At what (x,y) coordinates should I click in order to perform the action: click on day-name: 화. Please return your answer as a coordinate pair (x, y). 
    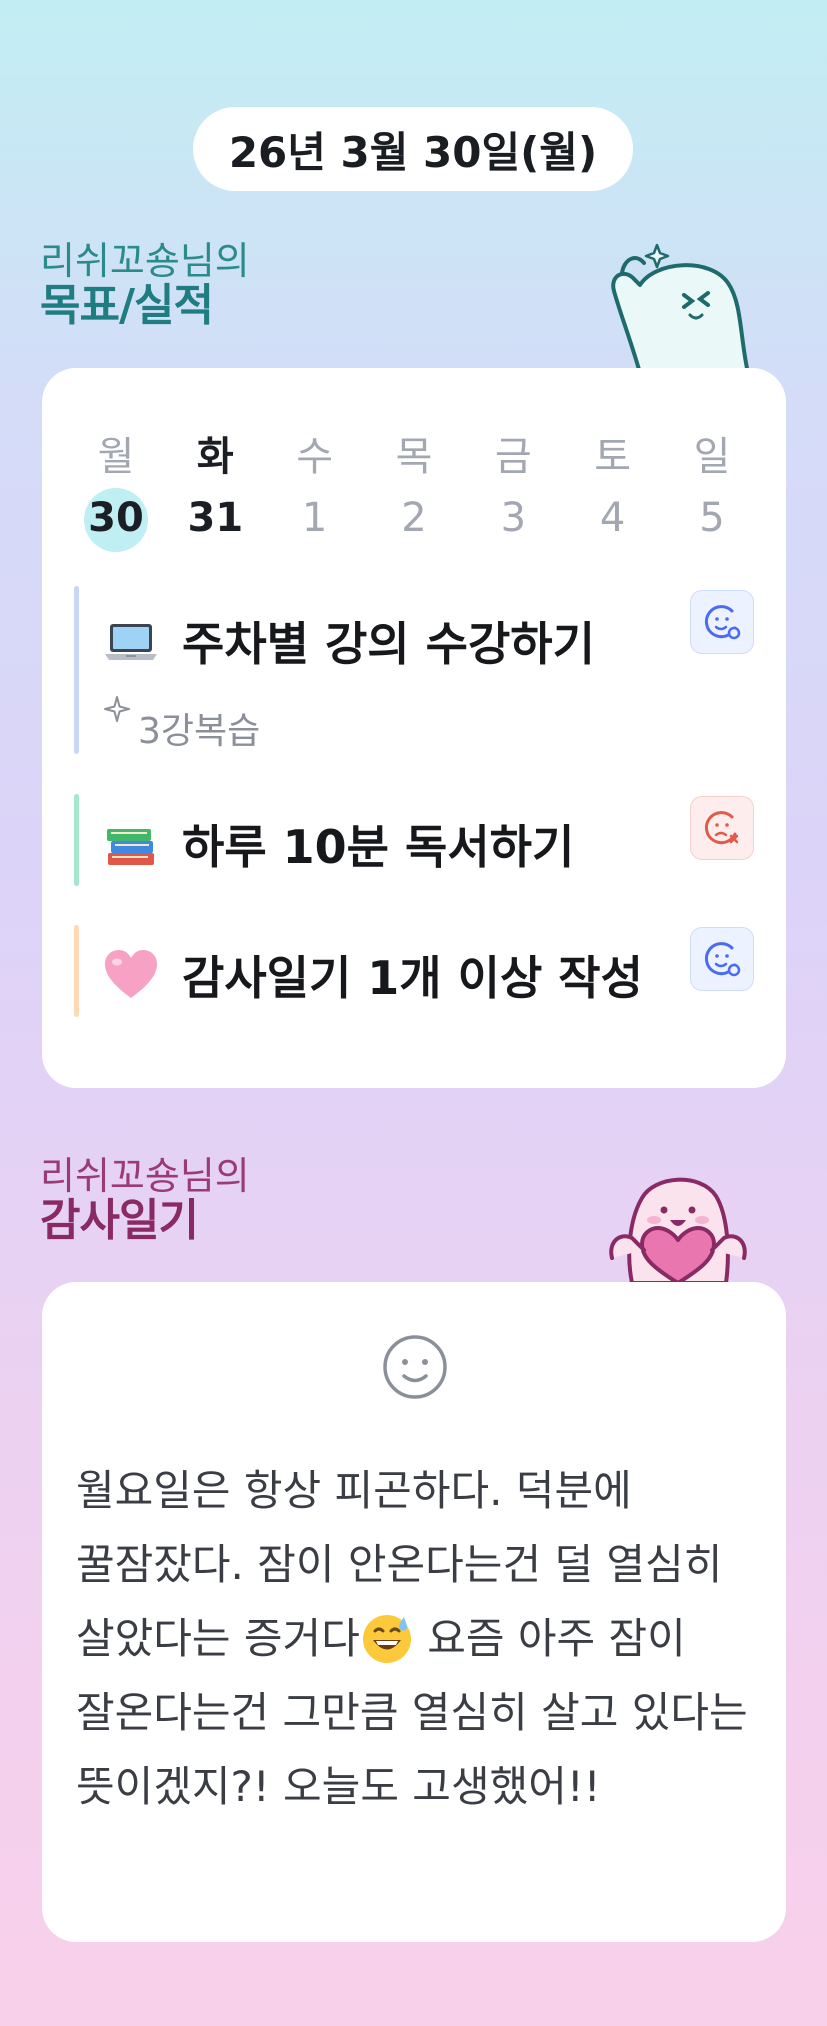
    Looking at the image, I should click on (215, 457).